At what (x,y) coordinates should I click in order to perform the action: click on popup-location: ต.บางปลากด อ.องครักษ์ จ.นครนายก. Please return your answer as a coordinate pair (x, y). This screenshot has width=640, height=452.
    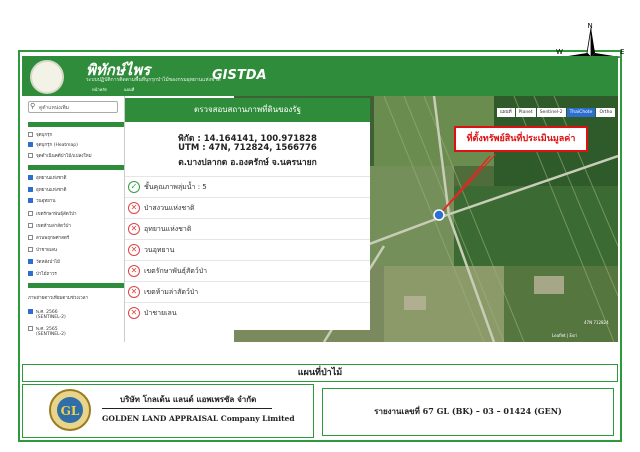
    Looking at the image, I should click on (247, 163).